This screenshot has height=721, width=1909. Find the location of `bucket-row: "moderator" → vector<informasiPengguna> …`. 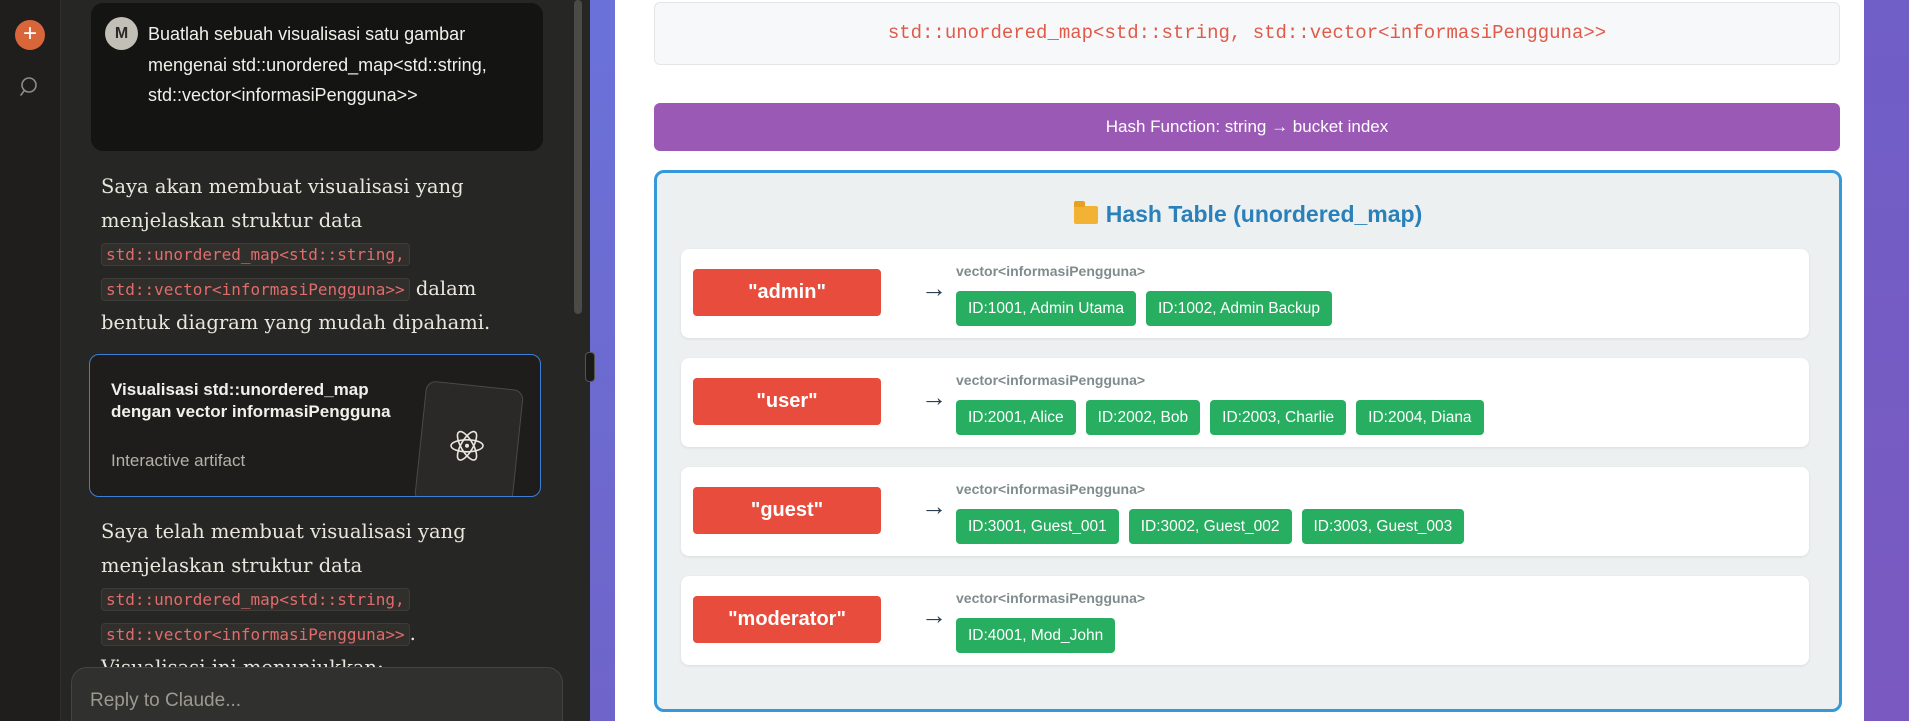

bucket-row: "moderator" → vector<informasiPengguna> … is located at coordinates (1245, 620).